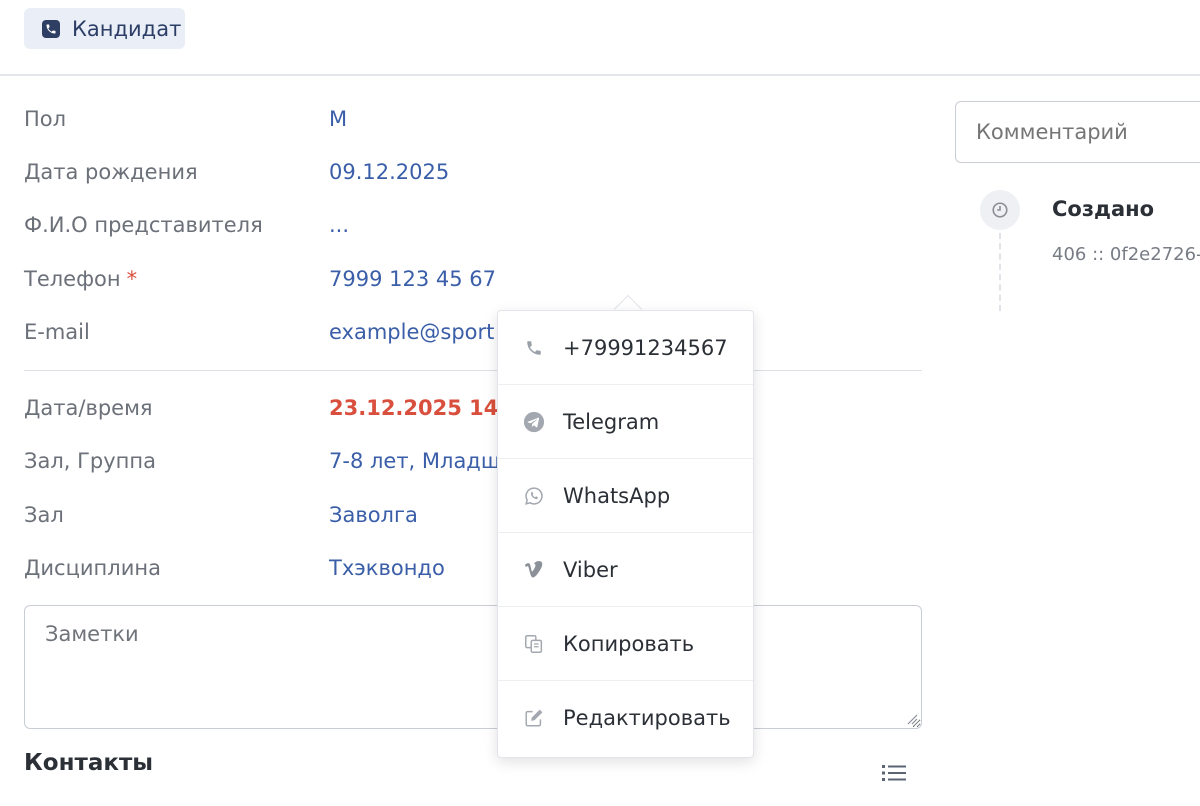  I want to click on field-label-phone: Телефон *, so click(80, 279).